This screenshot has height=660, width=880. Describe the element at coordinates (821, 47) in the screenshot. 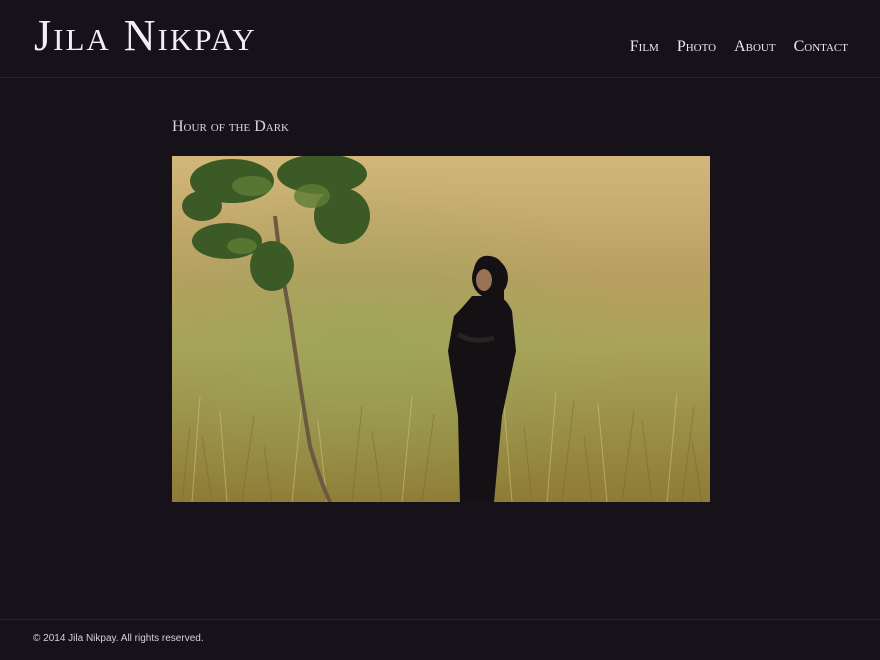

I see `nav-contact-link: Contact` at that location.